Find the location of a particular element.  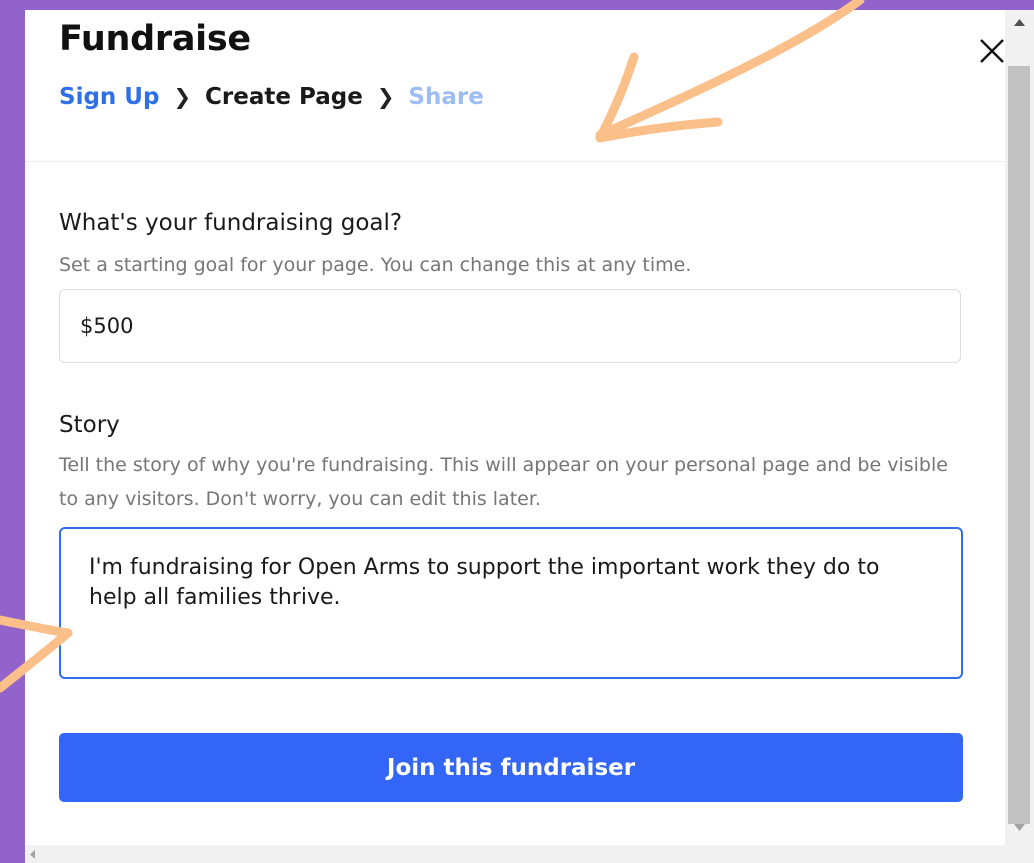

close-icon is located at coordinates (992, 51).